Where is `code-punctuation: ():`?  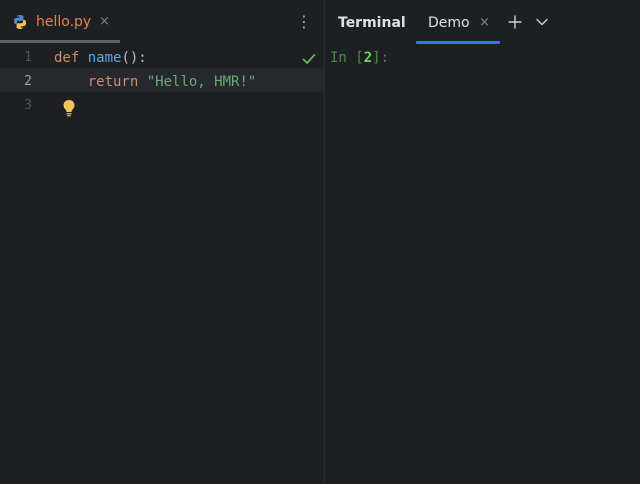 code-punctuation: (): is located at coordinates (134, 58).